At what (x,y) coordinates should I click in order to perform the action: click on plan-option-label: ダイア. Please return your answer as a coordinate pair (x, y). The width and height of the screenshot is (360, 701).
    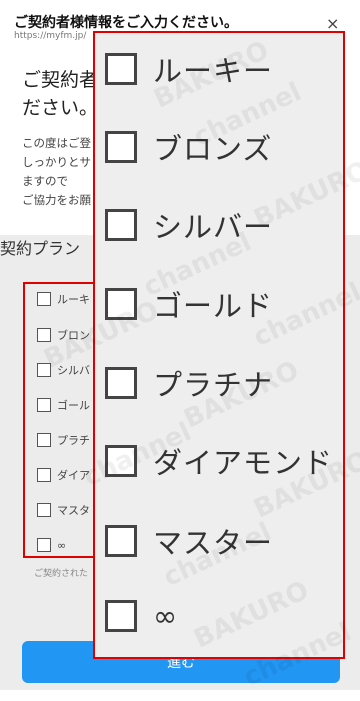
    Looking at the image, I should click on (73, 475).